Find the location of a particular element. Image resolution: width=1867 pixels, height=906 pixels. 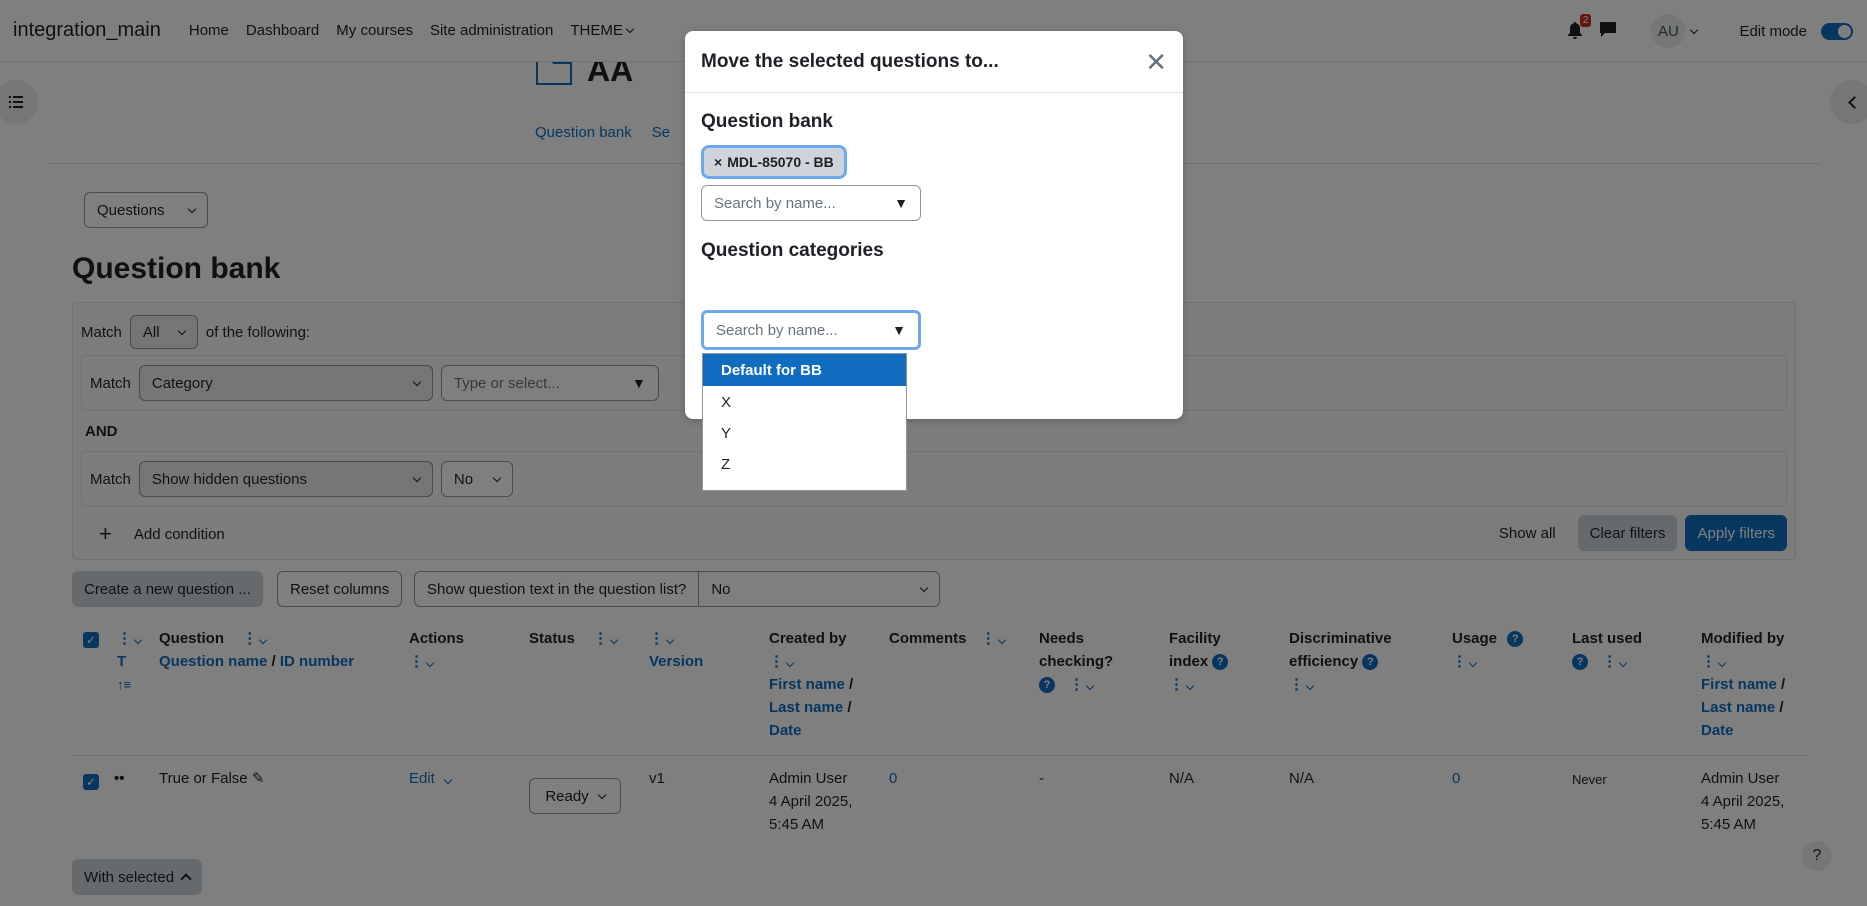

selected-bank-tag: × MDL-85070 - BB is located at coordinates (774, 162).